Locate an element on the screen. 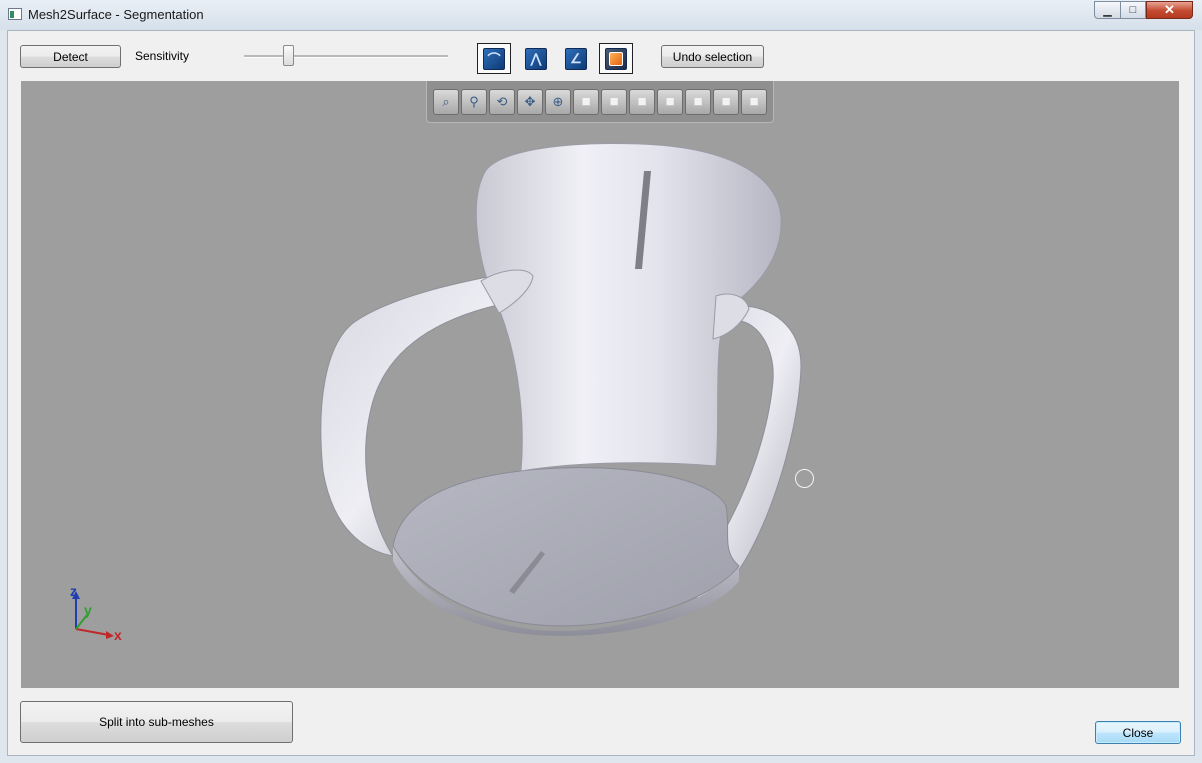  axis-z-label: z is located at coordinates (73, 591).